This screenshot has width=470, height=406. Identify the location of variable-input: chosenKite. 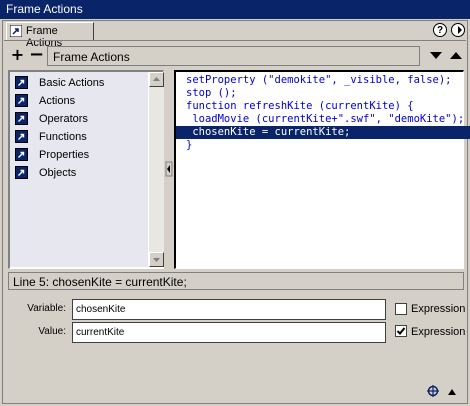
(229, 309).